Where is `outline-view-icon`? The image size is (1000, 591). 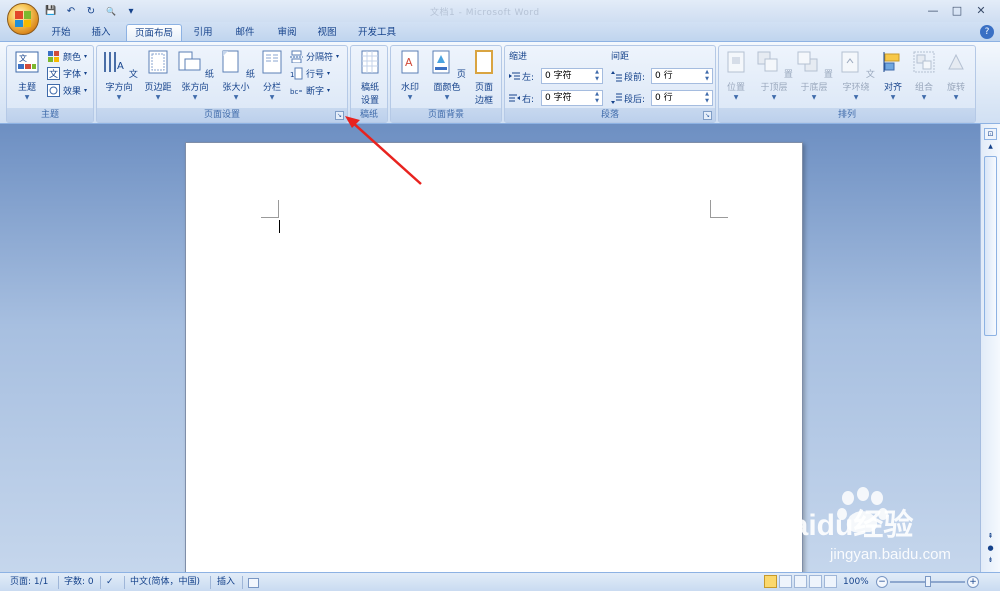 outline-view-icon is located at coordinates (815, 581).